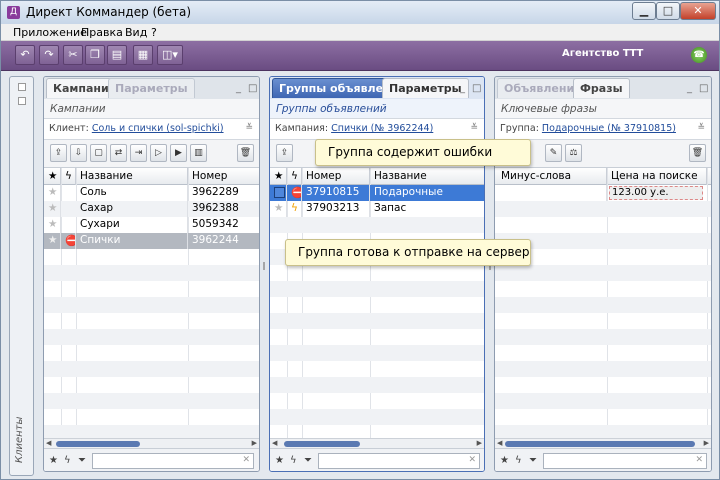  Describe the element at coordinates (382, 128) in the screenshot. I see `campaign-link: Спички (№ 3962244)` at that location.